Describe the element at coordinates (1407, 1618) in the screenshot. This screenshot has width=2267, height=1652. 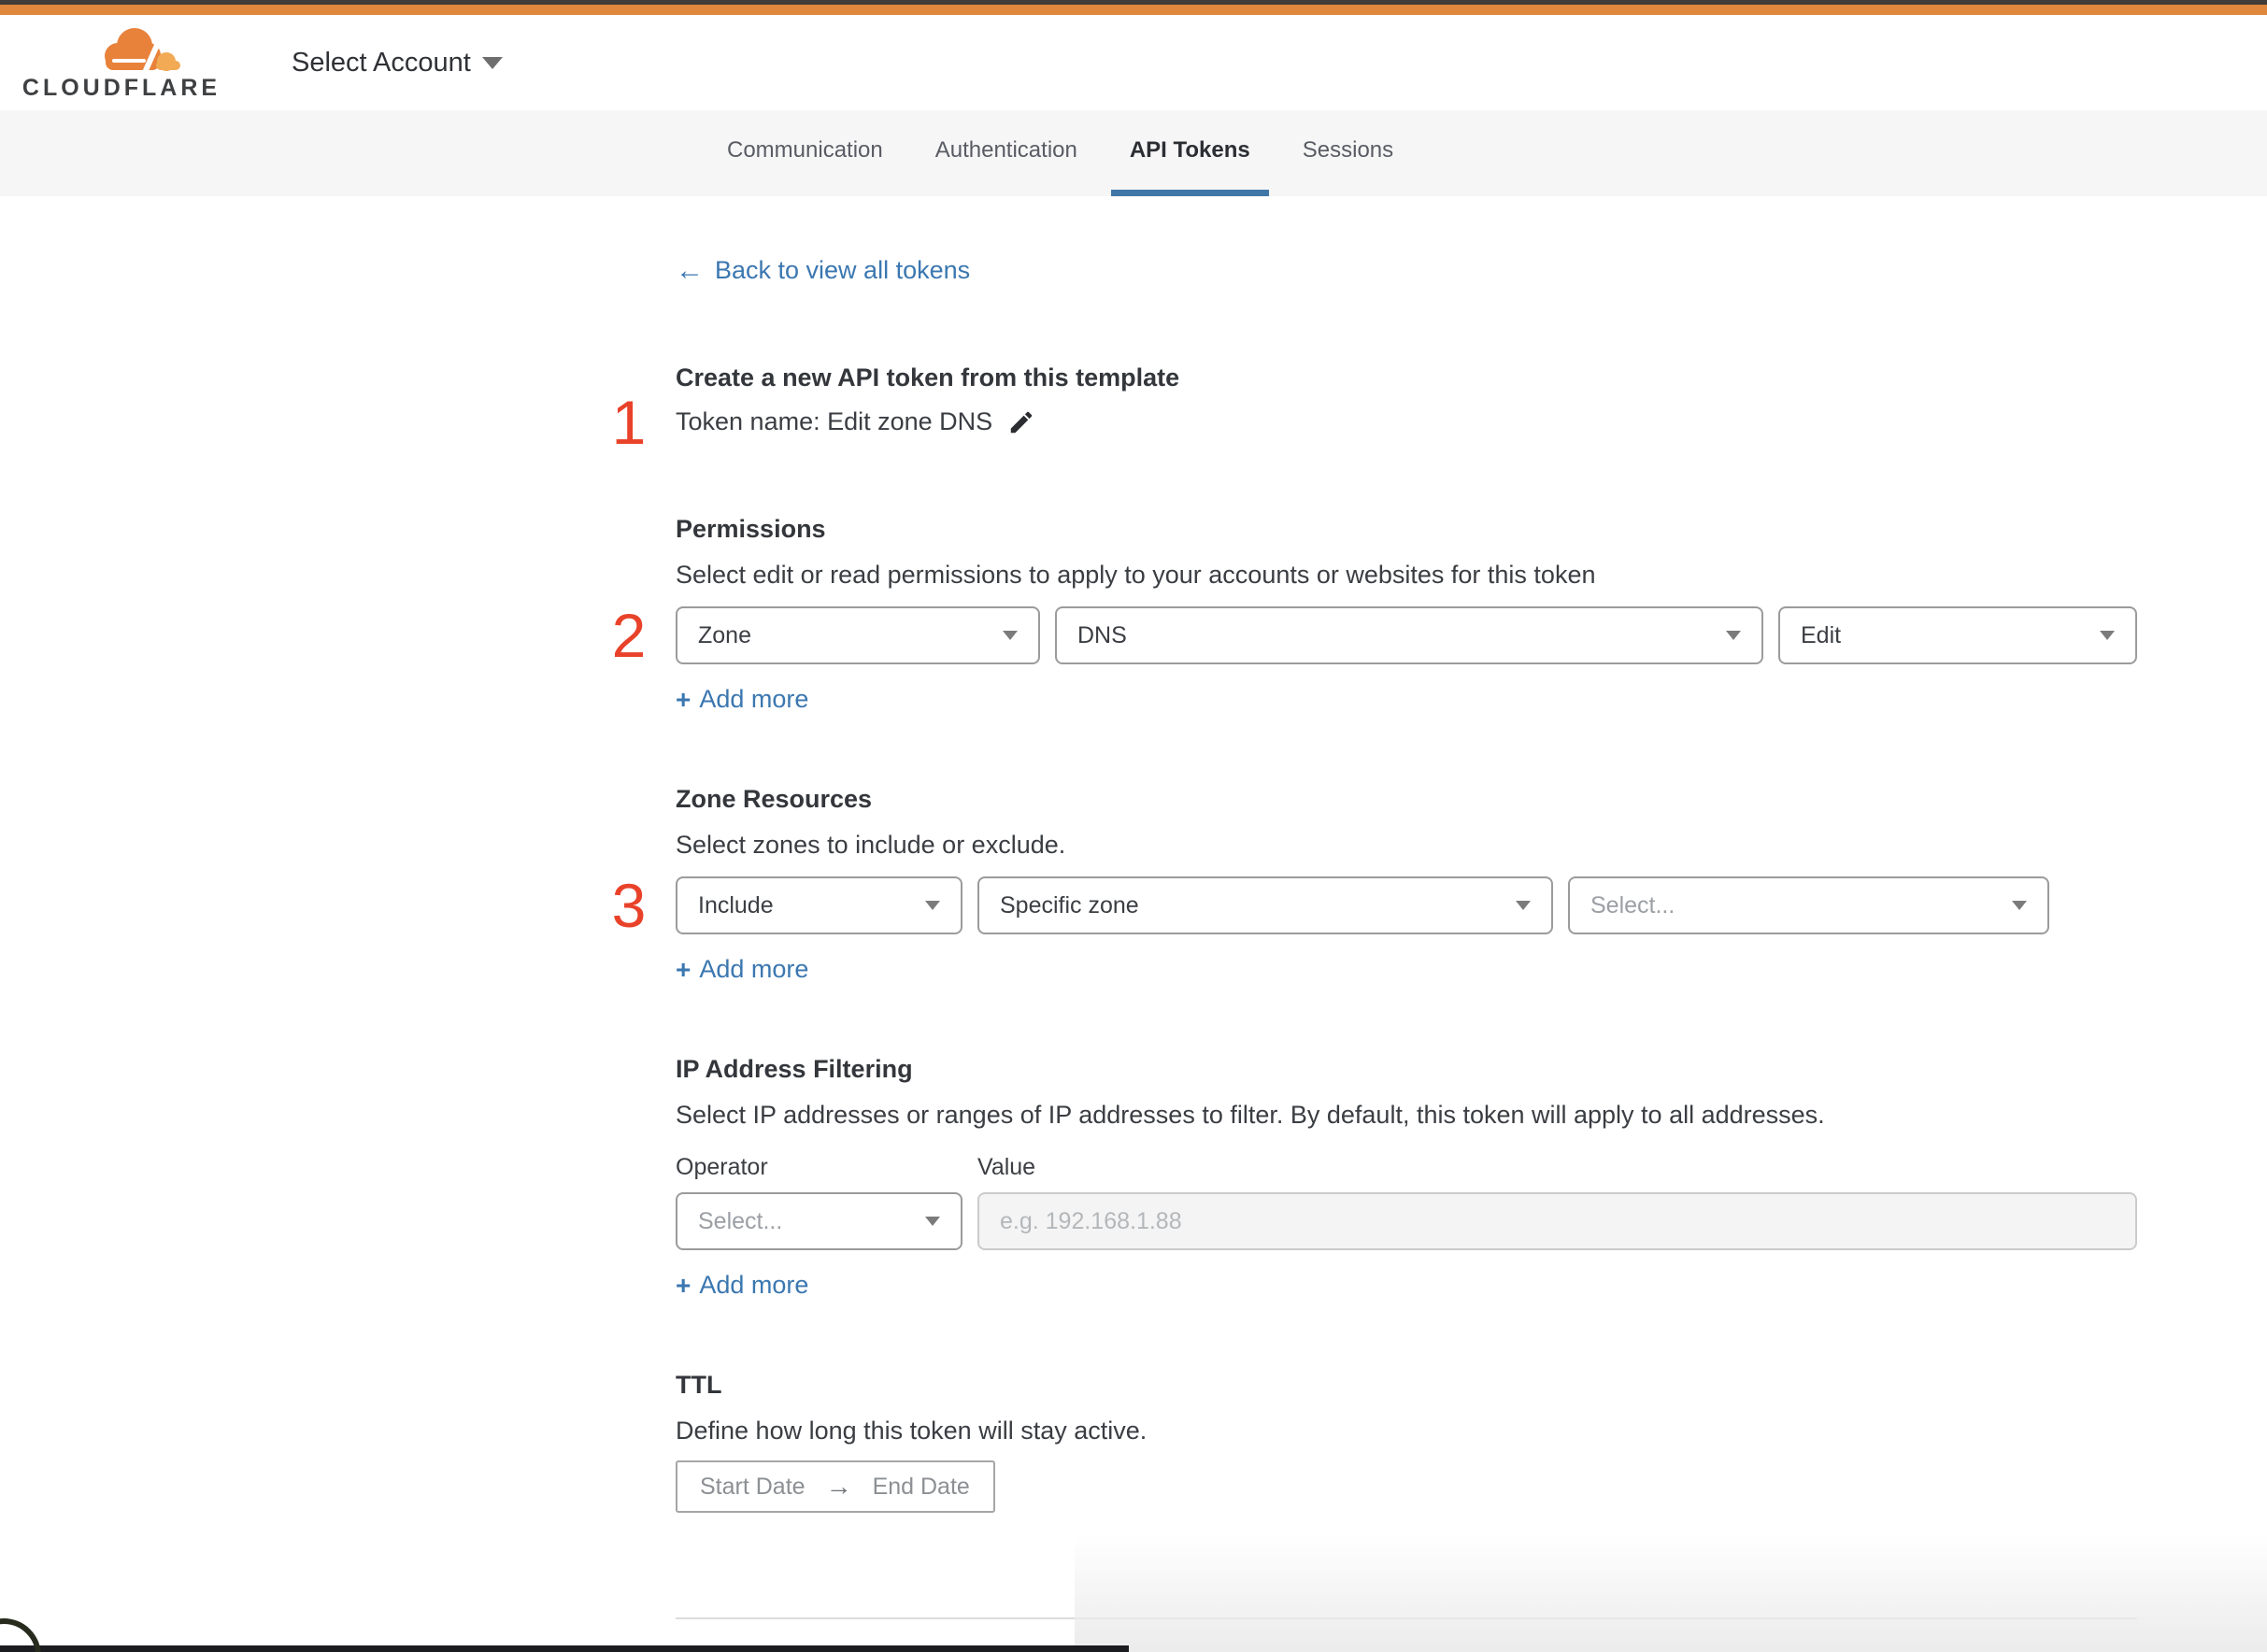
I see `footer-divider` at that location.